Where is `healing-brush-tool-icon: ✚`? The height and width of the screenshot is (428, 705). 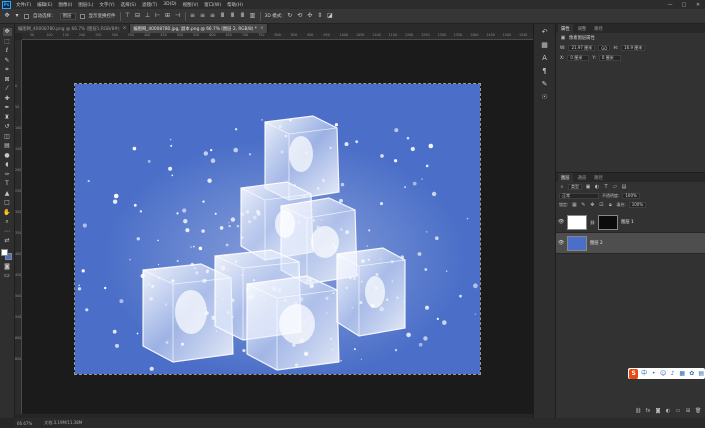
healing-brush-tool-icon: ✚ is located at coordinates (7, 99).